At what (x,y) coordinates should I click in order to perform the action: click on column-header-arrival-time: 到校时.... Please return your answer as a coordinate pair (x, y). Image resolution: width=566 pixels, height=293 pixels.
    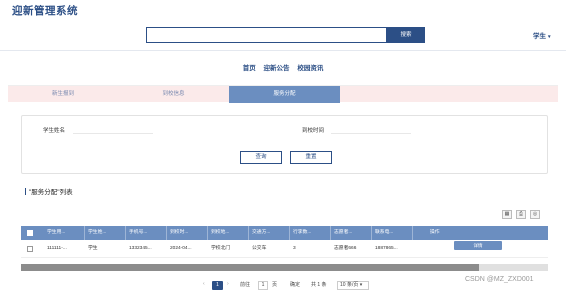
    Looking at the image, I should click on (187, 233).